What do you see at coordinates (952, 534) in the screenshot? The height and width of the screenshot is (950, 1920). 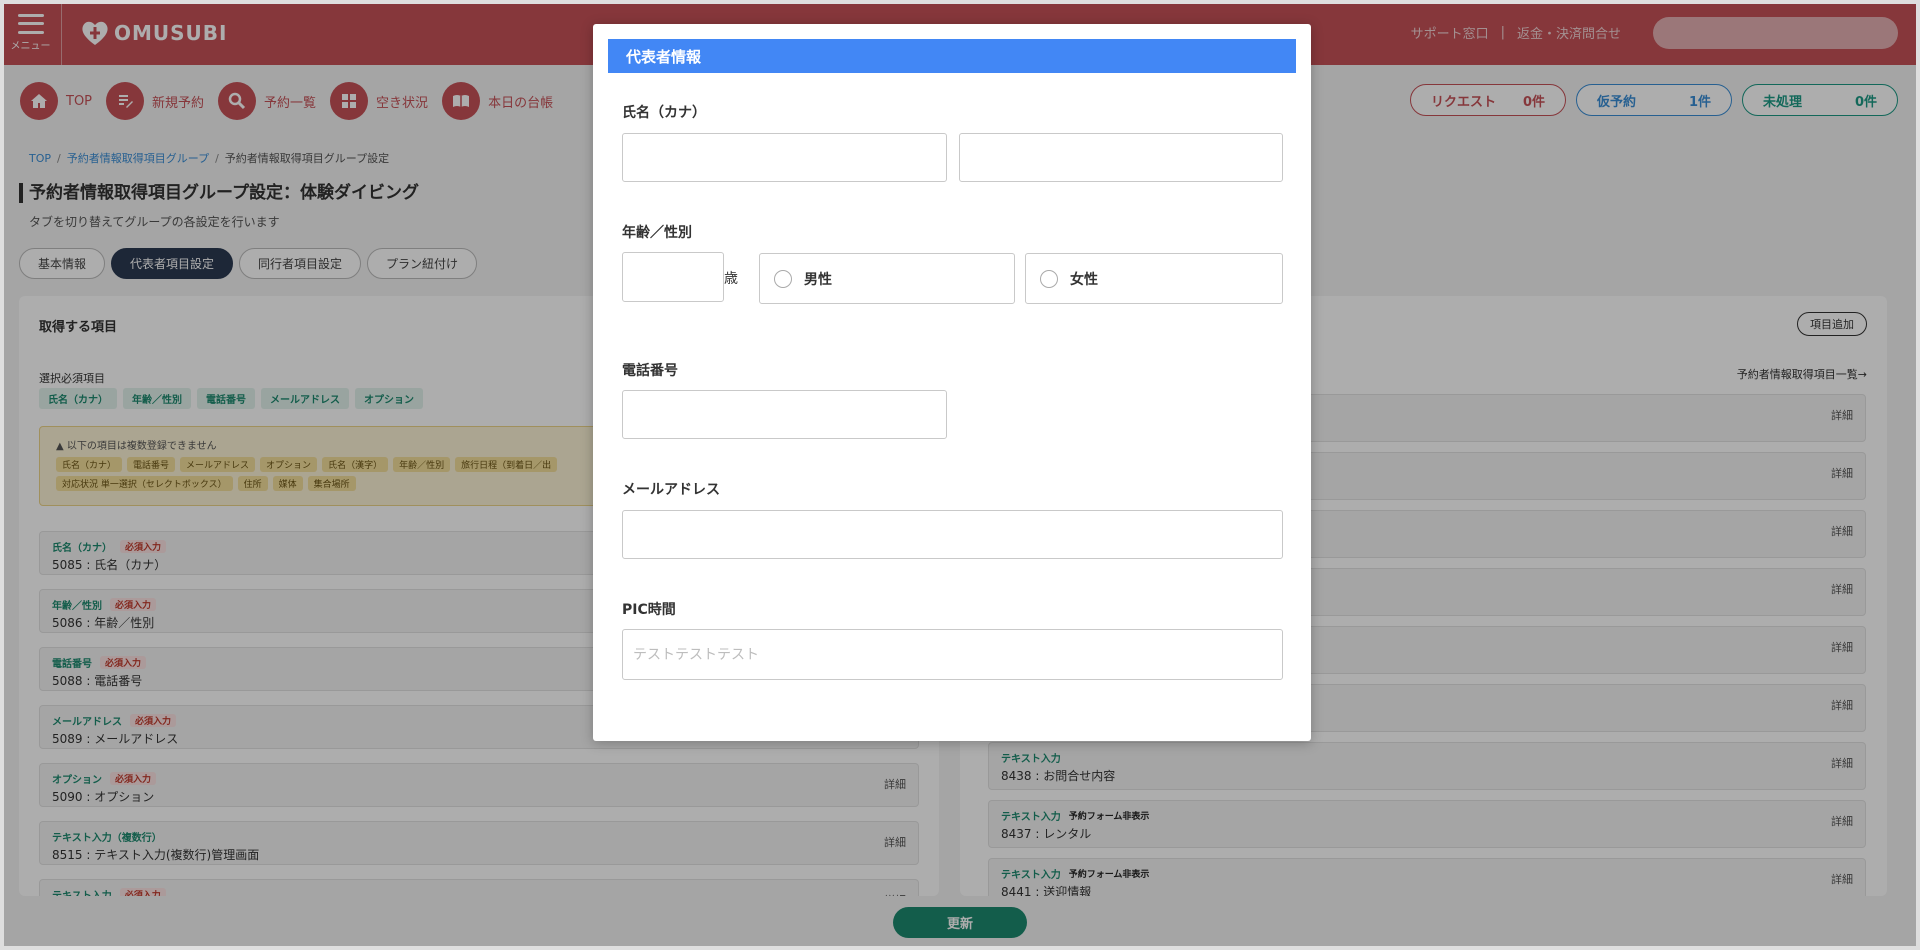 I see `email-input` at bounding box center [952, 534].